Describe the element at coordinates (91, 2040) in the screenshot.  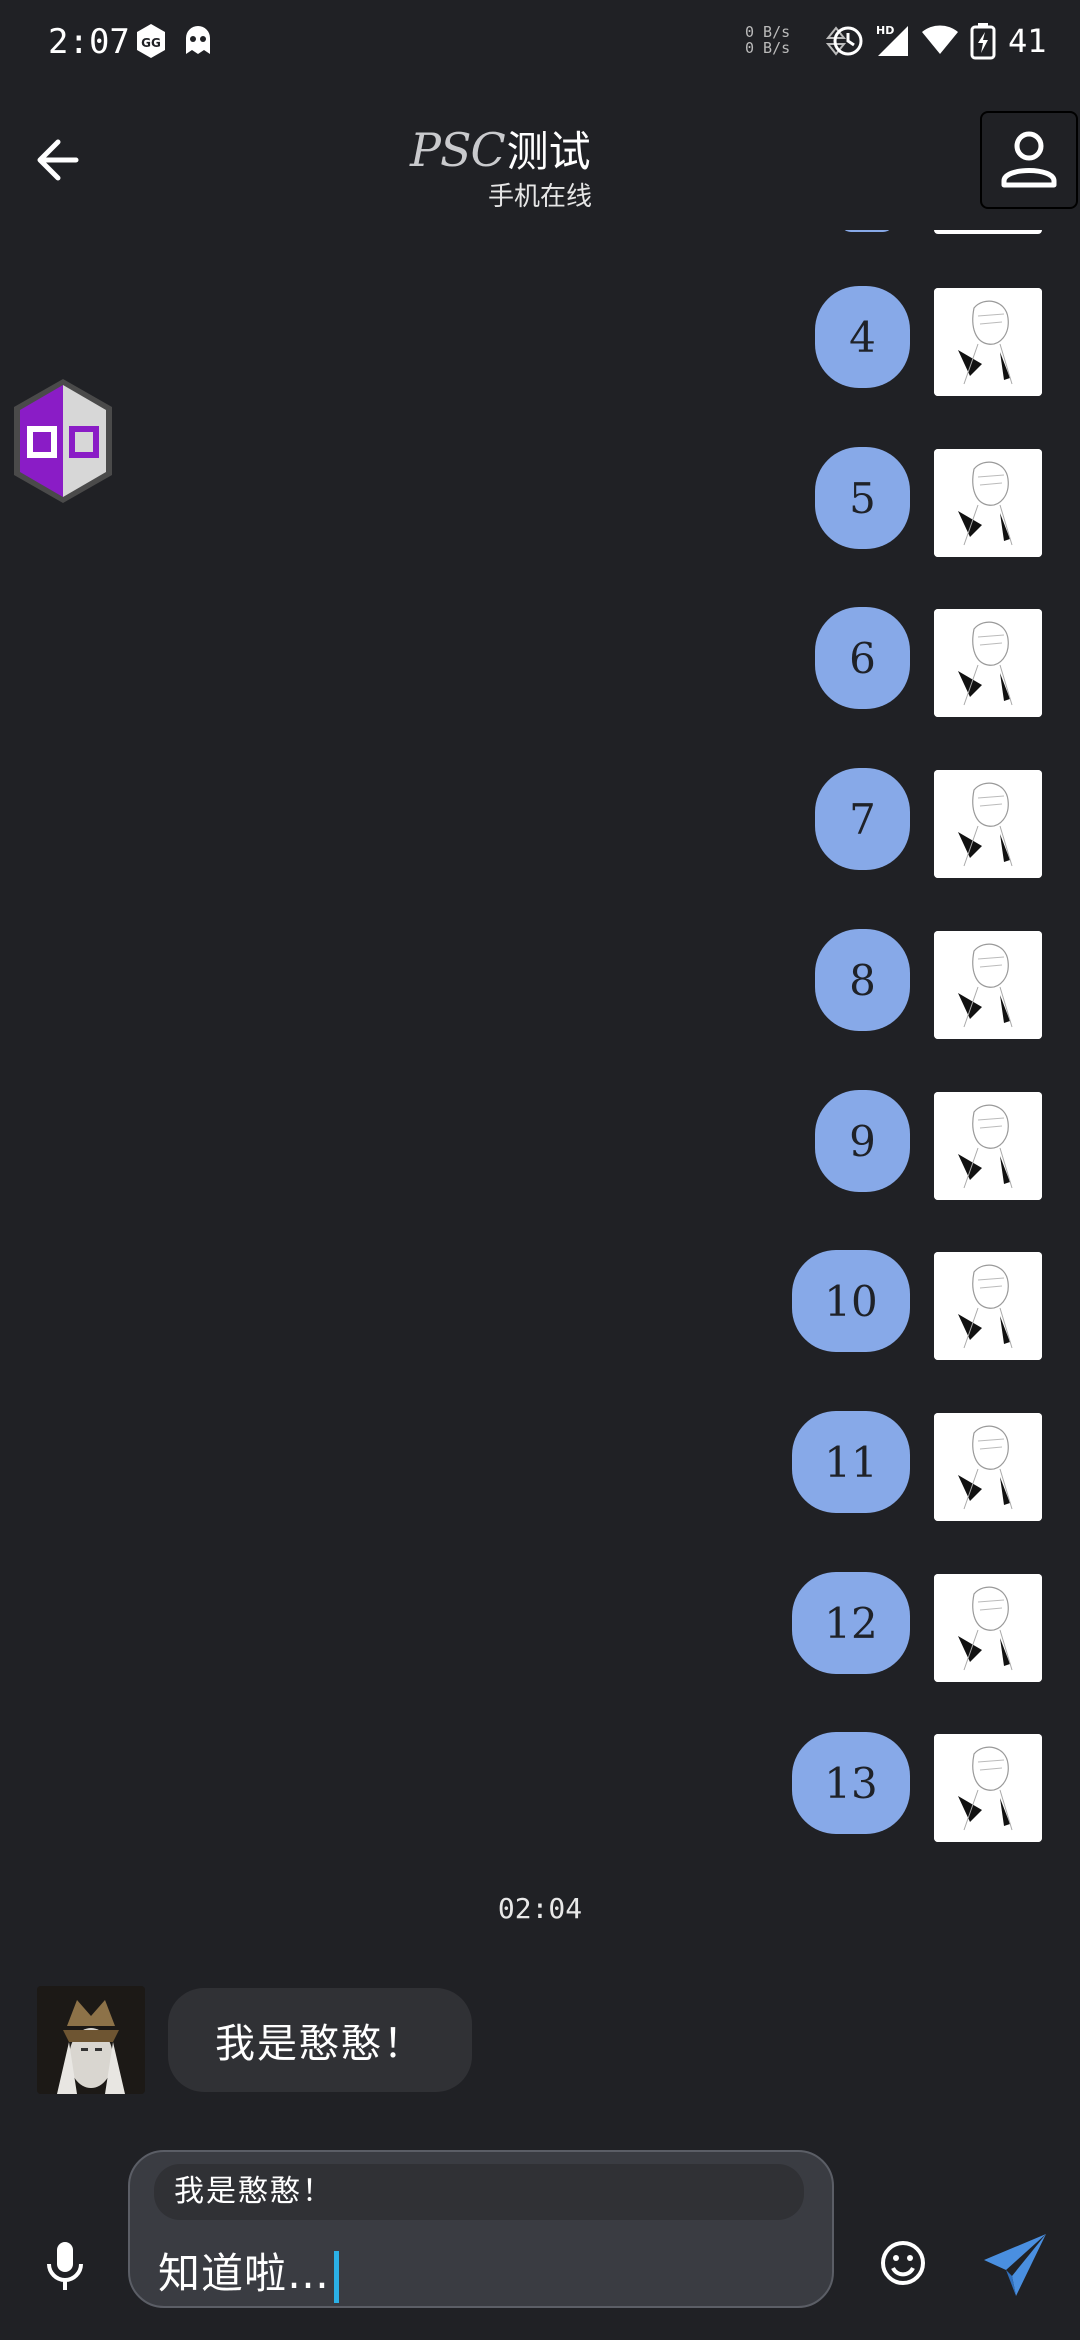
I see `contact-avatar` at that location.